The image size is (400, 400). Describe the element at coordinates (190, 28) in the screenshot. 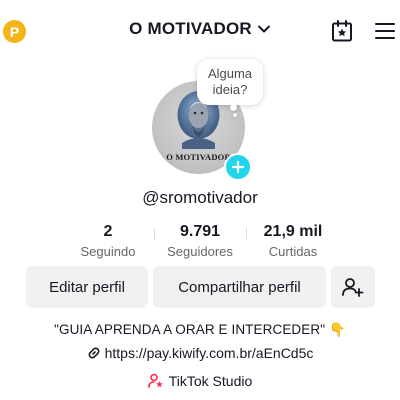

I see `account-name: O MOTIVADOR` at that location.